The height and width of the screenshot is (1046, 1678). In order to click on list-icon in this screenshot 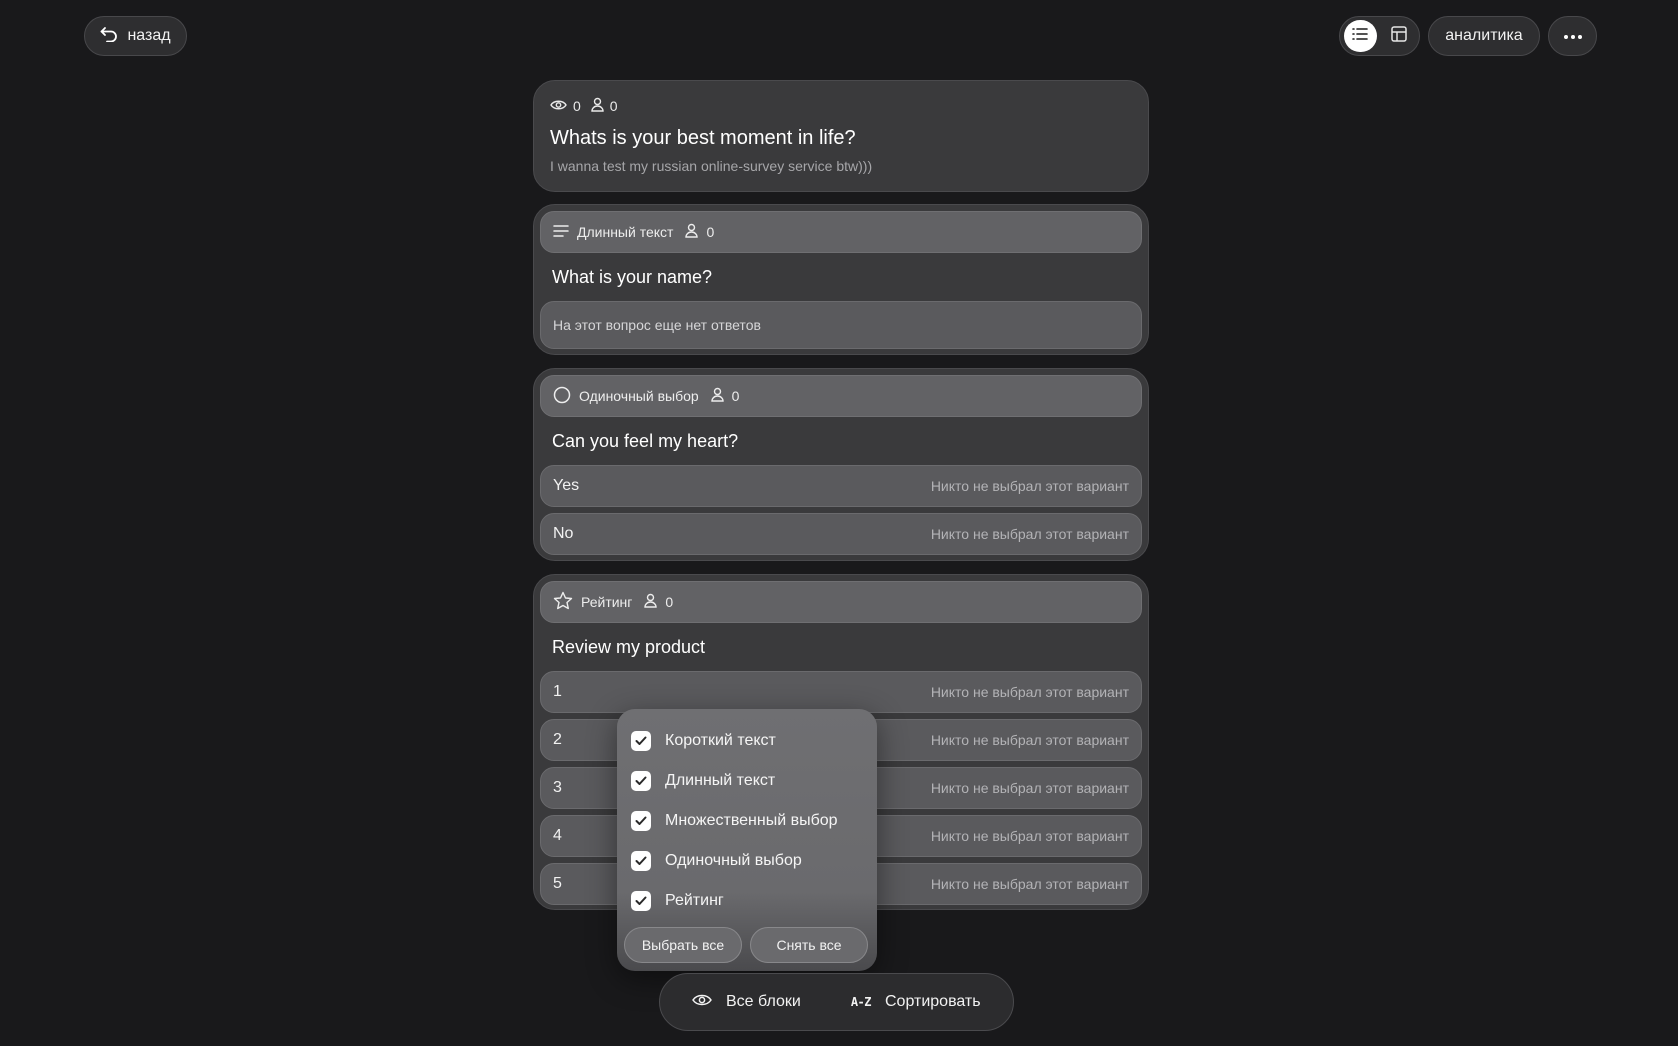, I will do `click(1360, 36)`.